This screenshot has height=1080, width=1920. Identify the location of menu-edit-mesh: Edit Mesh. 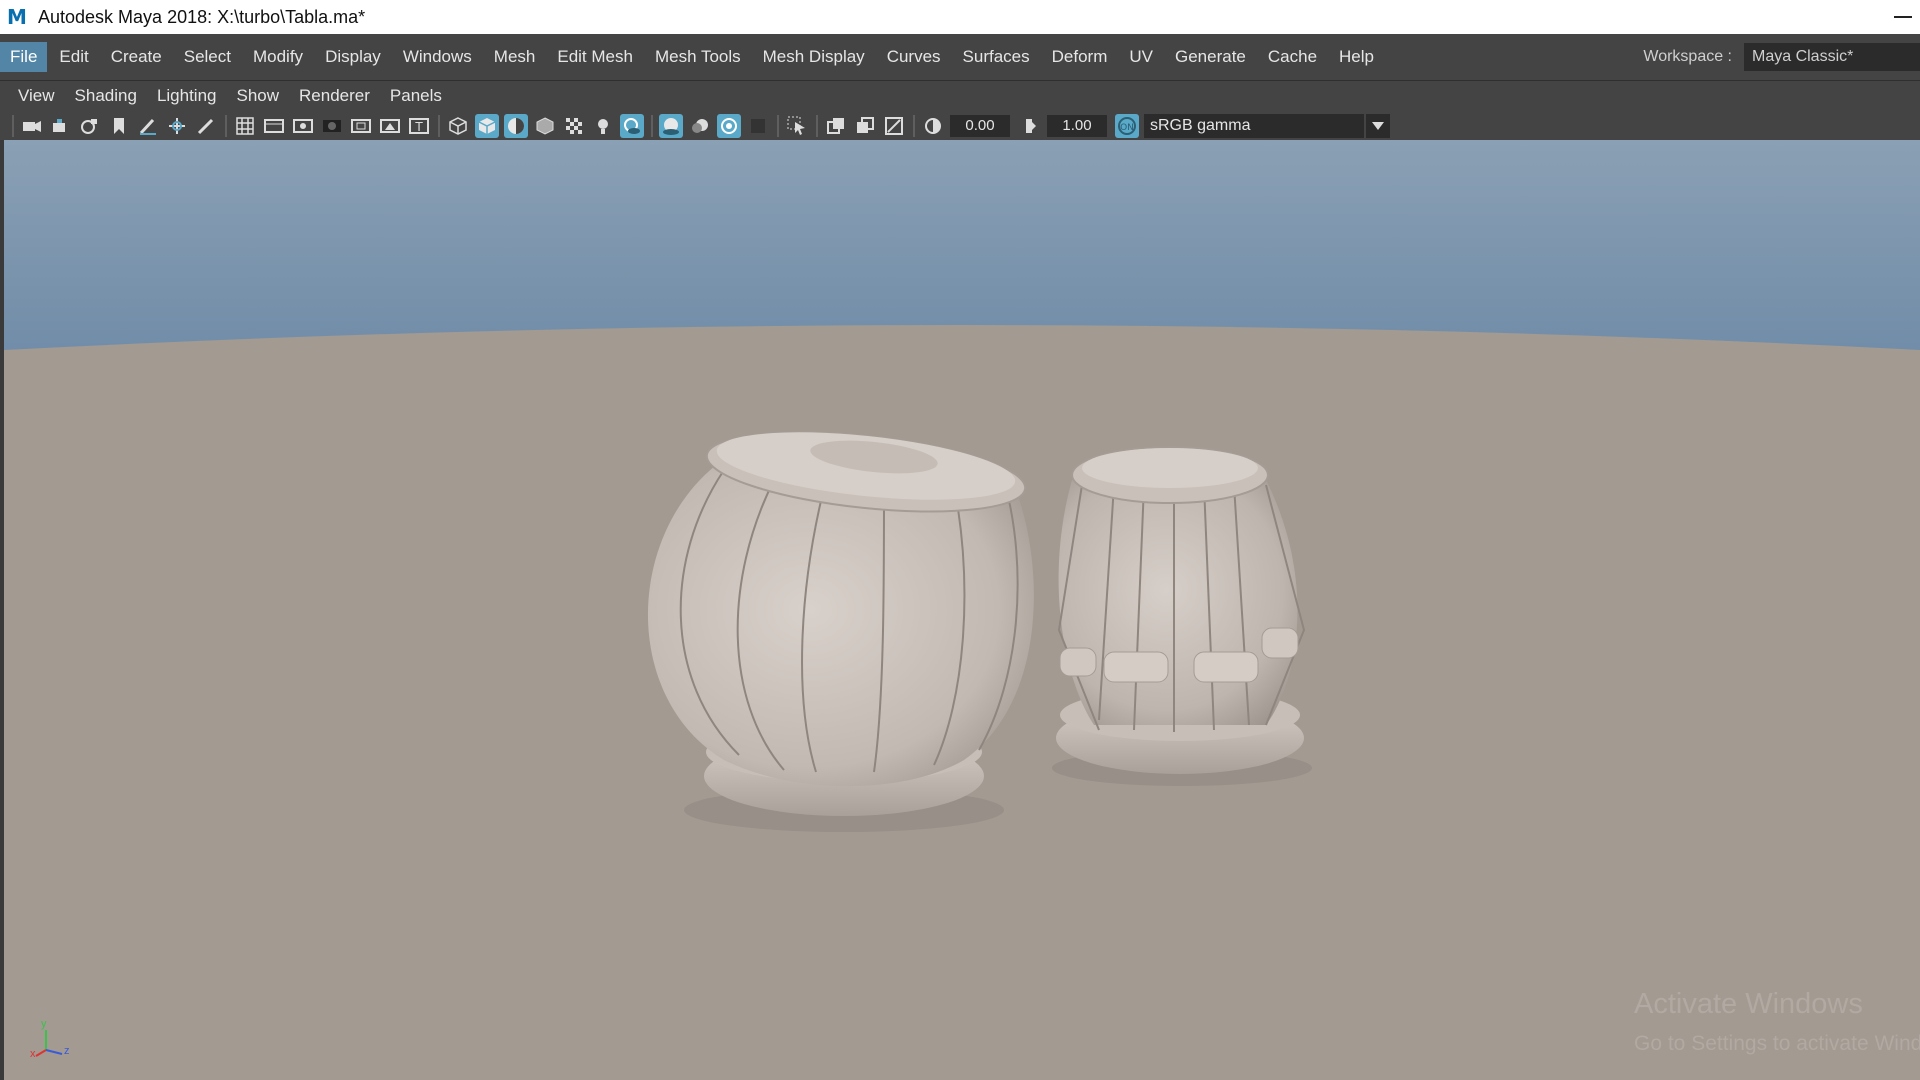
(595, 57).